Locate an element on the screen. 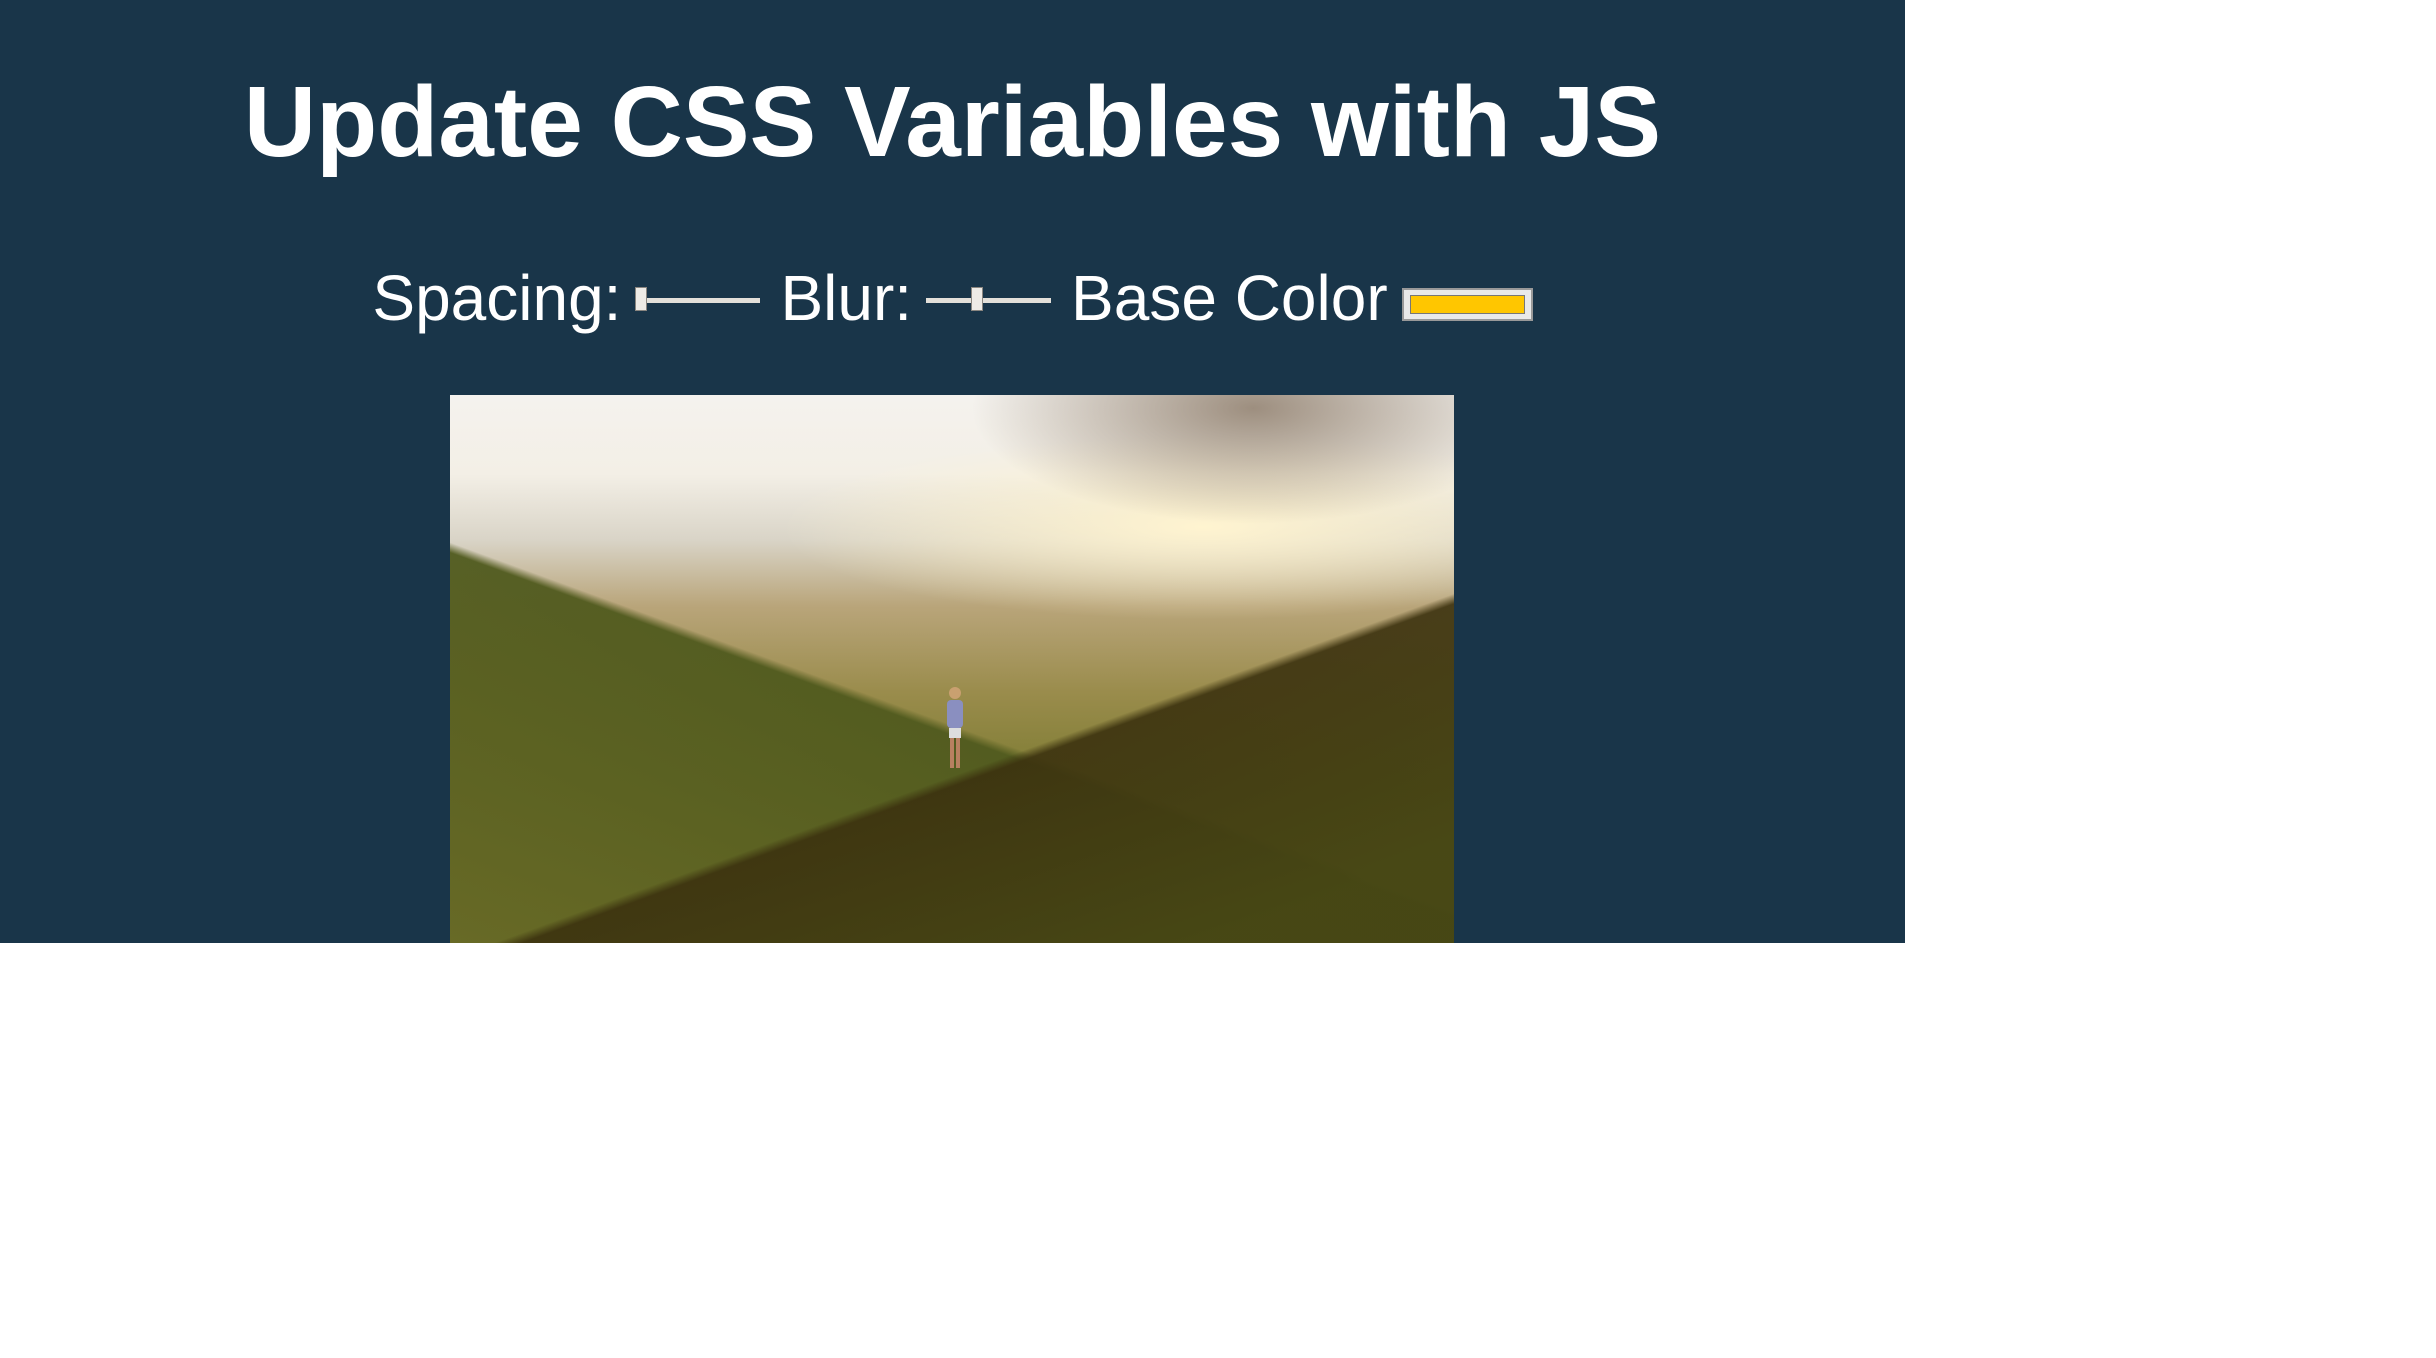 The image size is (2436, 1358). base-color-picker is located at coordinates (1467, 304).